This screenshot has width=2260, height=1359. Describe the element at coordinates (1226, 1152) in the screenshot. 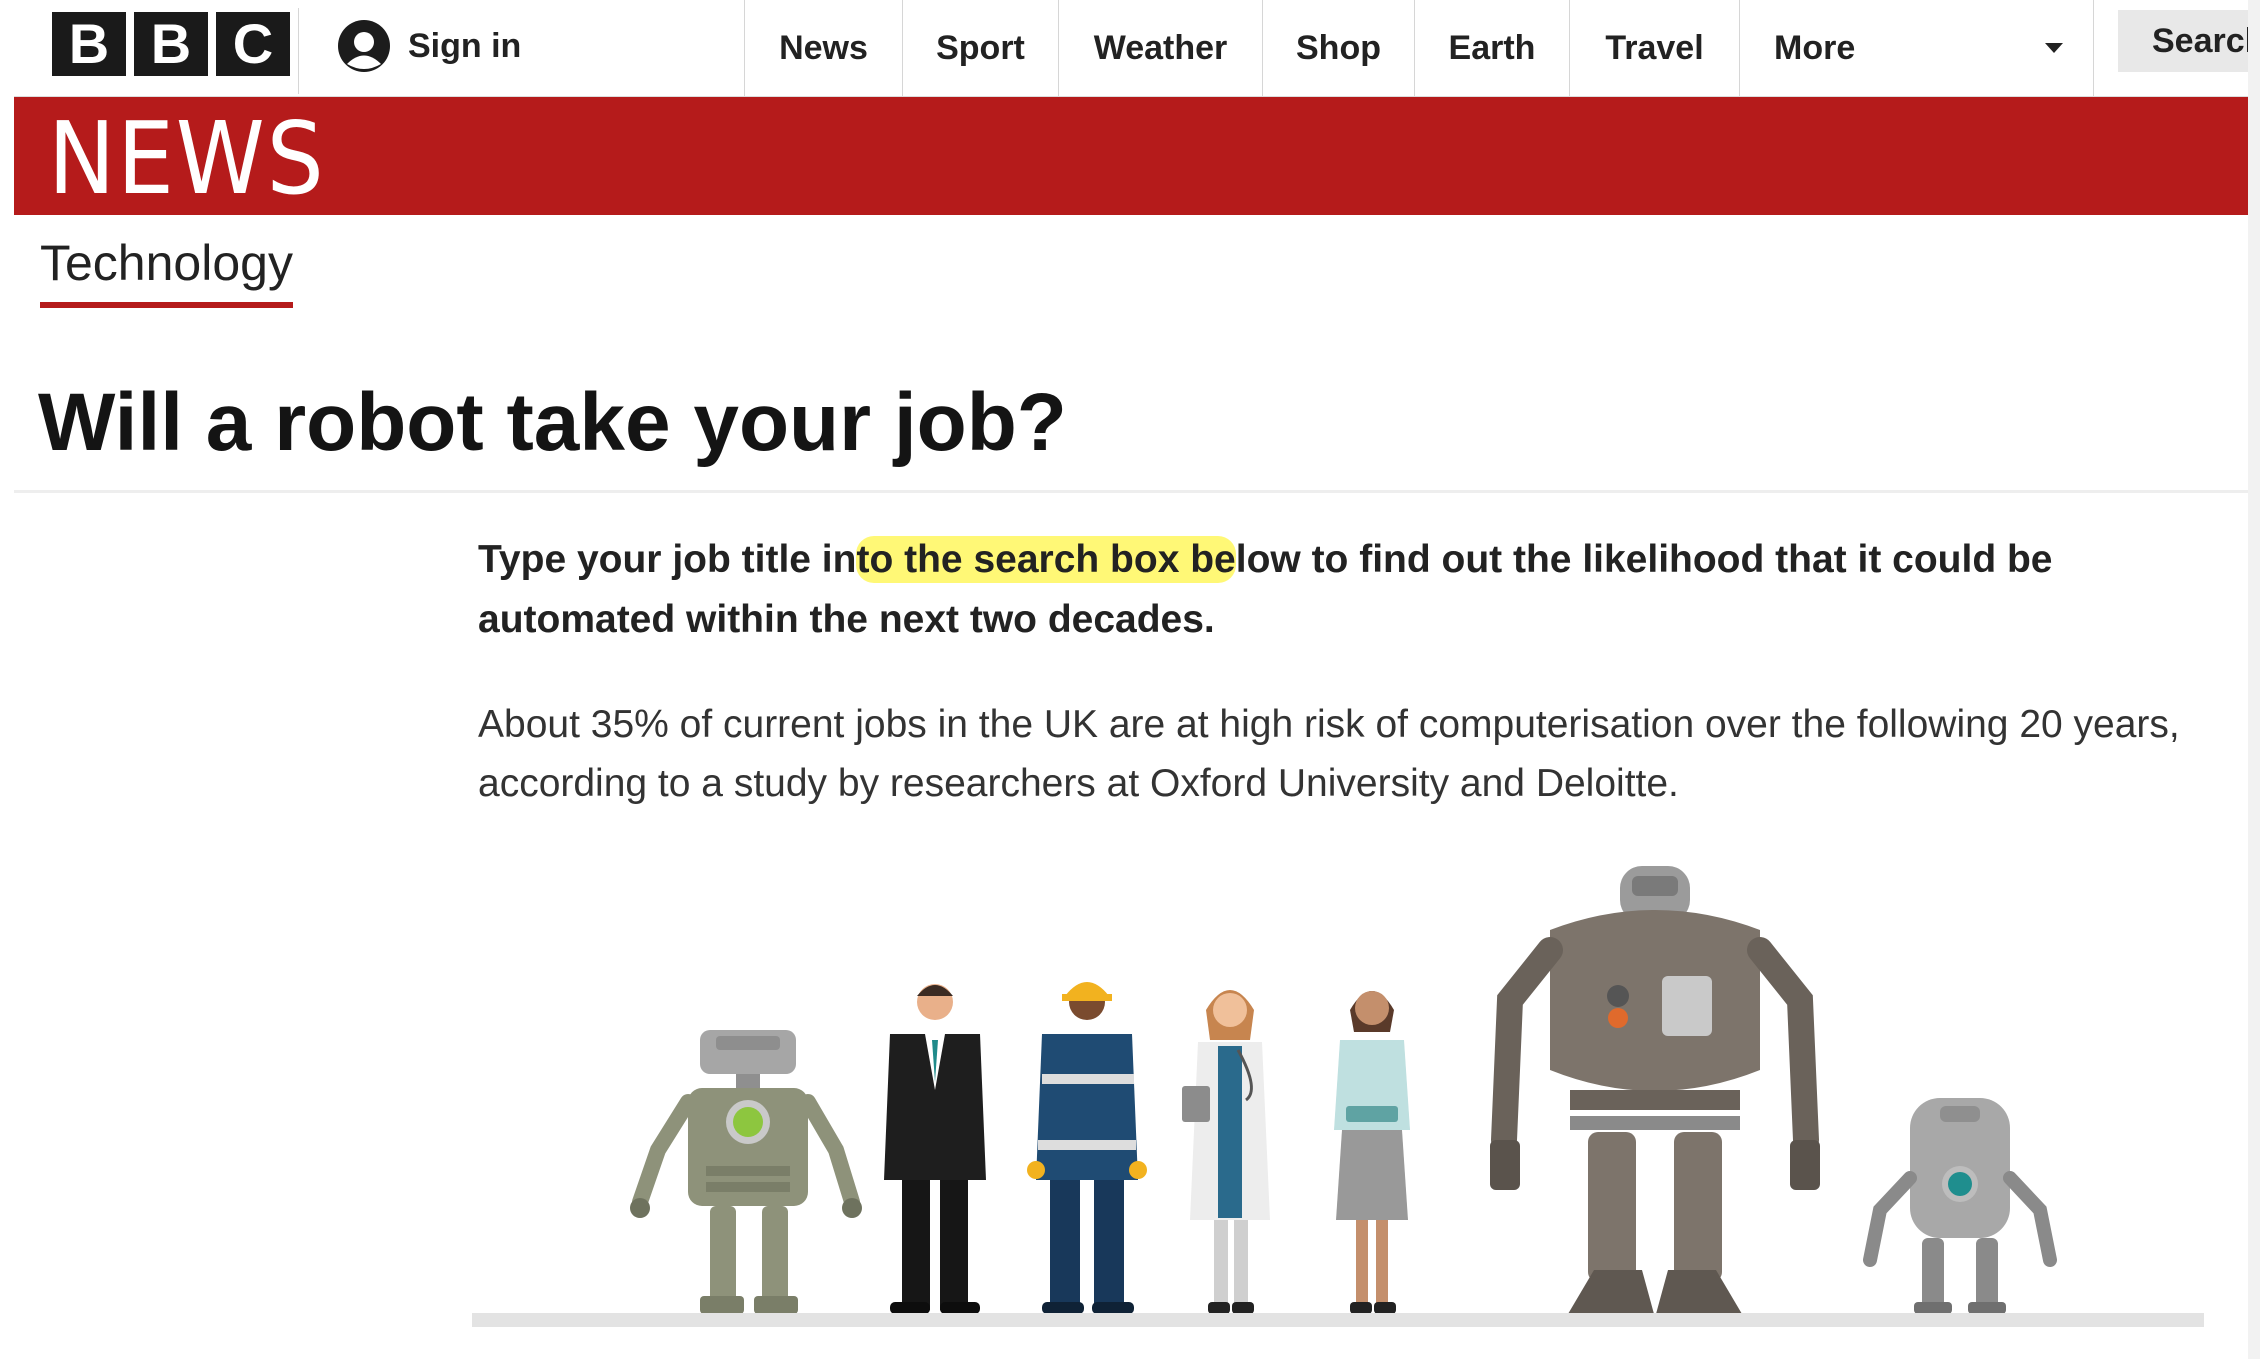

I see `doctor-icon` at that location.